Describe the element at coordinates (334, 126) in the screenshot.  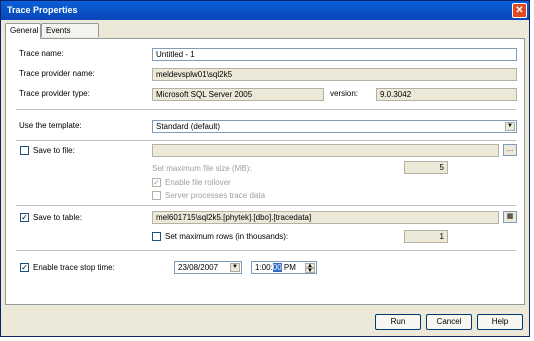
I see `template-select: Standard (default) ▼` at that location.